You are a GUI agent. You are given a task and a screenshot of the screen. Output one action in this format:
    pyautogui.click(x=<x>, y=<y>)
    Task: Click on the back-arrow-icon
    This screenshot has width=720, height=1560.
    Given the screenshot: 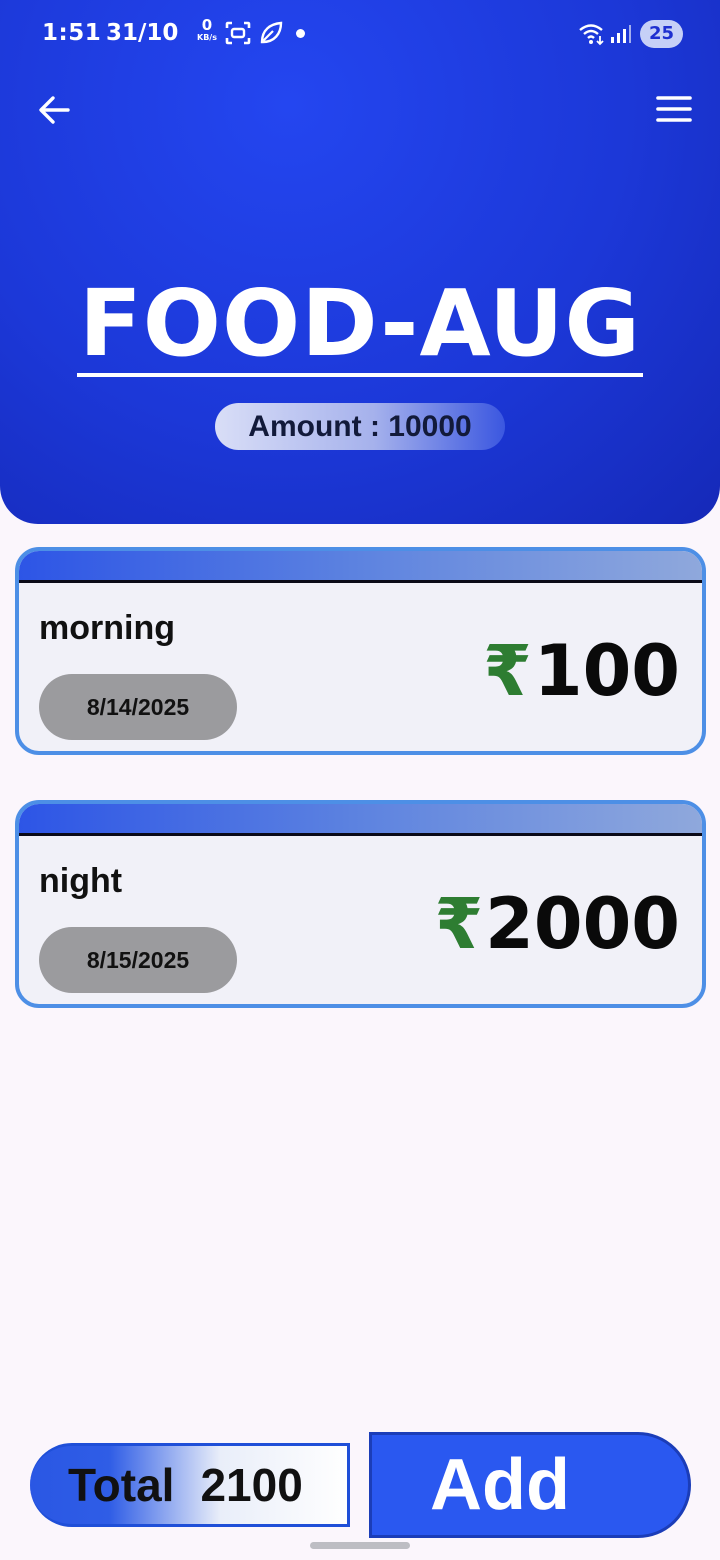 What is the action you would take?
    pyautogui.click(x=54, y=110)
    